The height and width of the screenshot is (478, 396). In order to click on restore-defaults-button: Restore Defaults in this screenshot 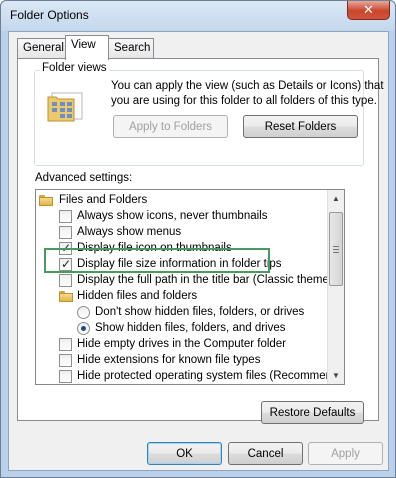, I will do `click(312, 412)`.